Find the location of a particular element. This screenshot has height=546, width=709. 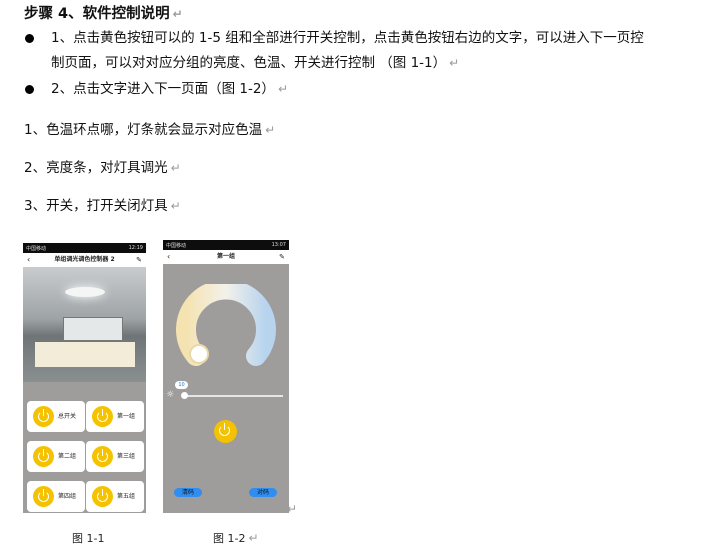

device-title: 单组调光调色控制器 2 is located at coordinates (84, 259).